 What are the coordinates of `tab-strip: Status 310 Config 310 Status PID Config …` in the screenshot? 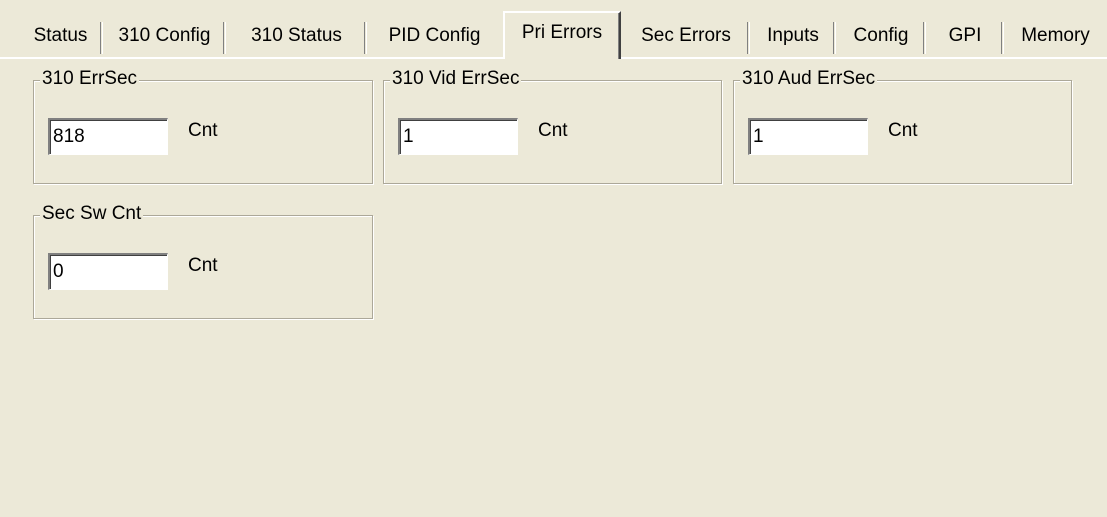 It's located at (553, 29).